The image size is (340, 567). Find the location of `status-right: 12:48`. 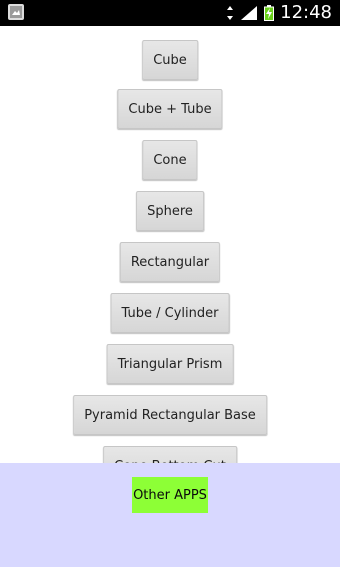

status-right: 12:48 is located at coordinates (279, 13).